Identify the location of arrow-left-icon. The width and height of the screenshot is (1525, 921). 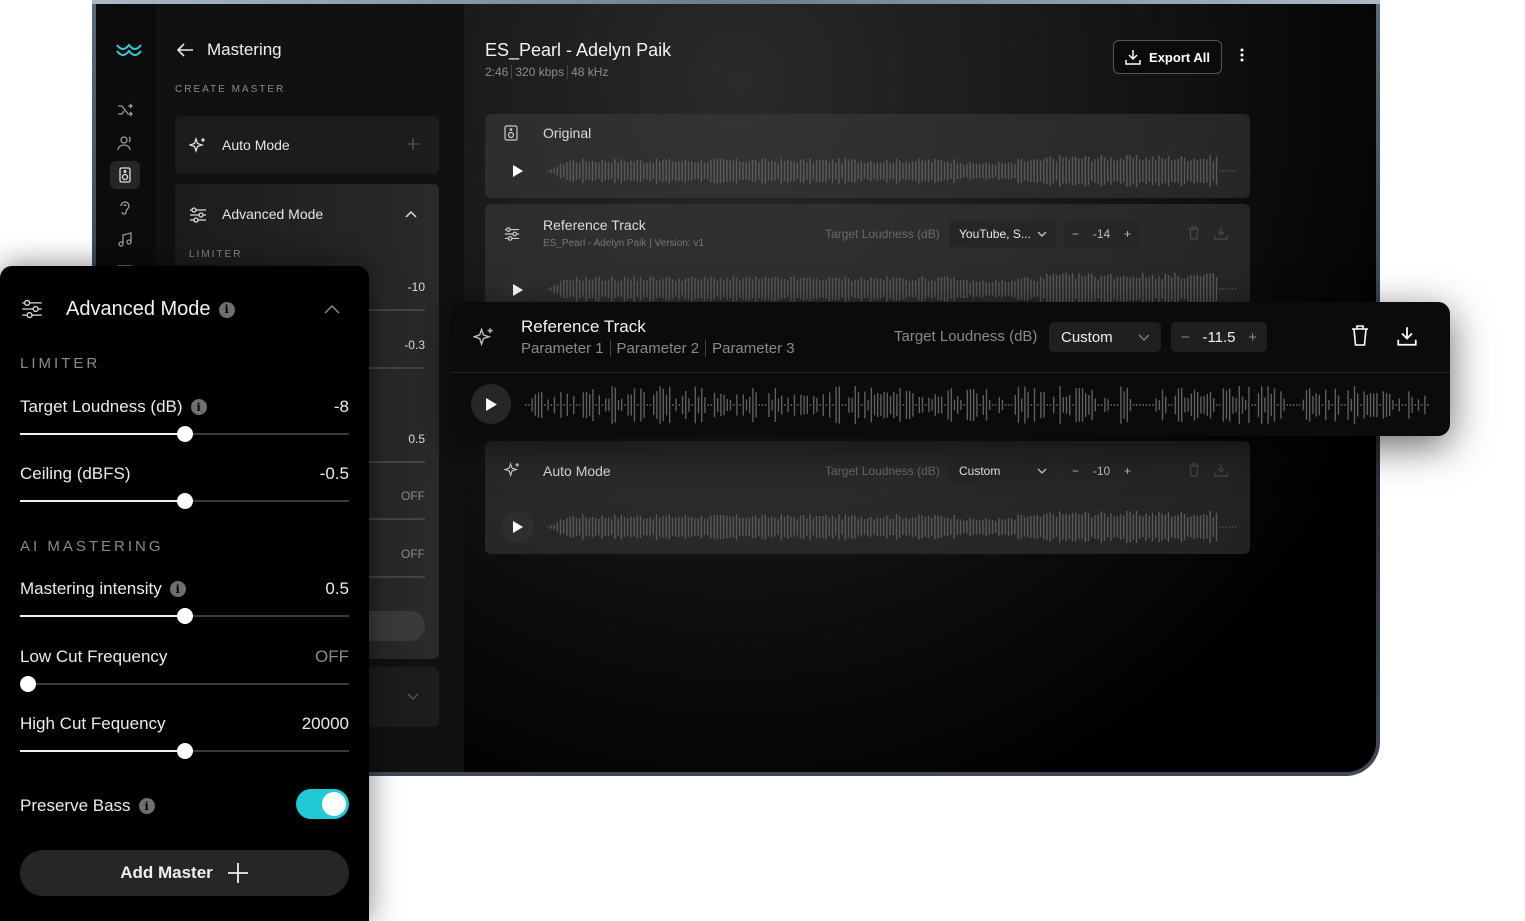
(185, 50).